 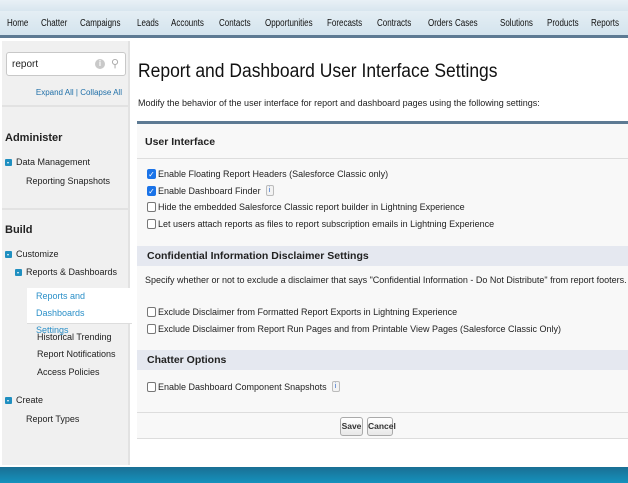 I want to click on tab-accounts: Accounts, so click(x=187, y=23).